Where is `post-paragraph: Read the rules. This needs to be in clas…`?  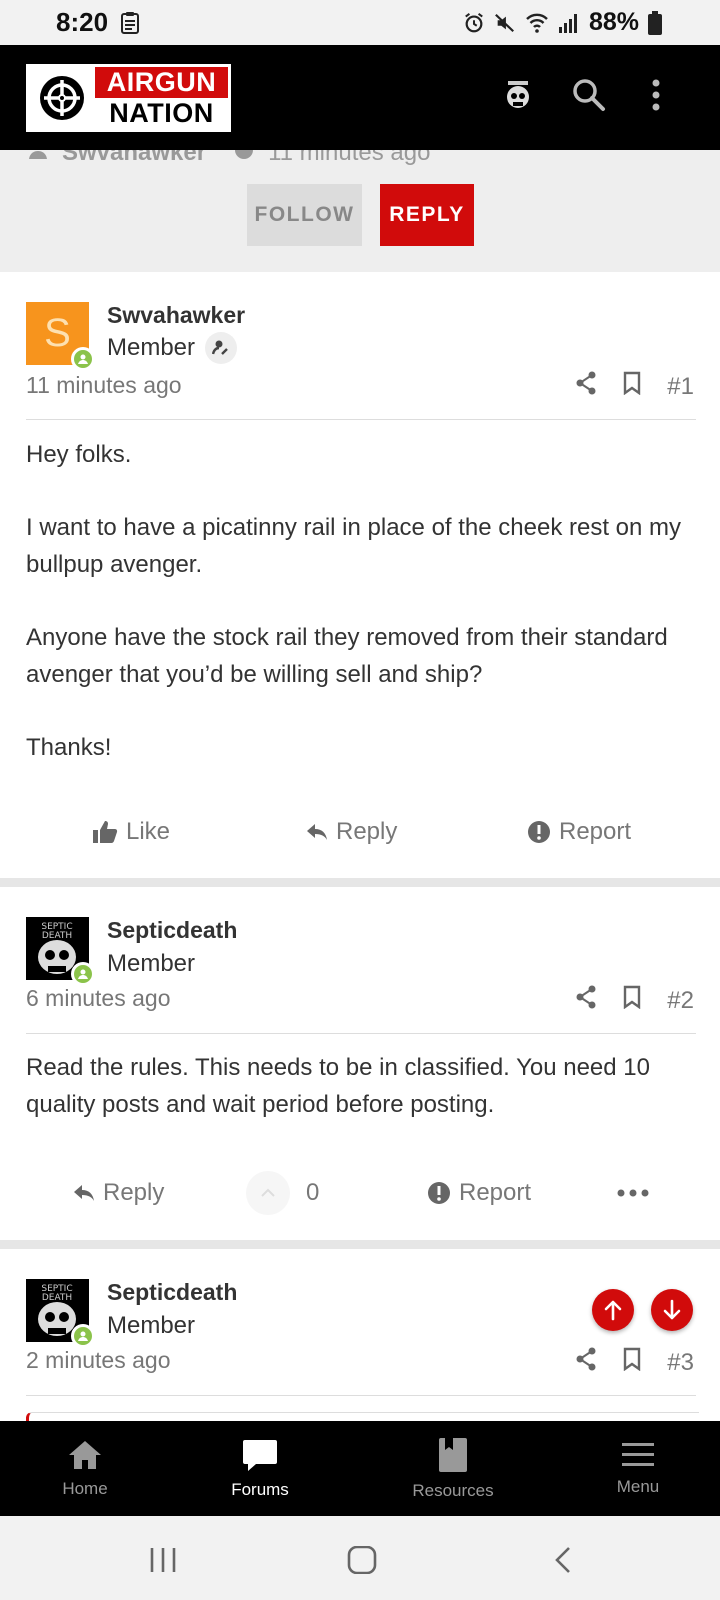 post-paragraph: Read the rules. This needs to be in clas… is located at coordinates (338, 1086).